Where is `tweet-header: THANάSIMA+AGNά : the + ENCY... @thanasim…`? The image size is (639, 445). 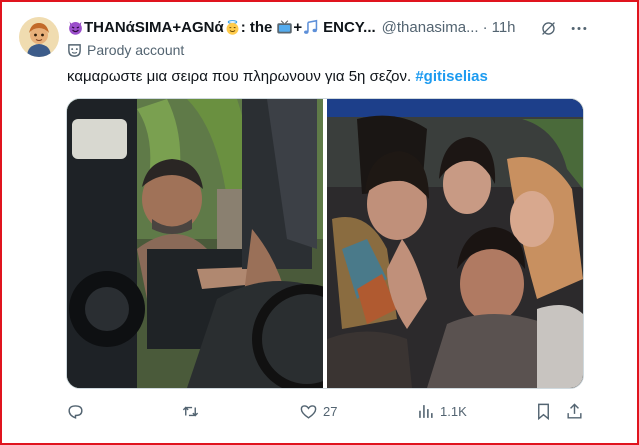
tweet-header: THANάSIMA+AGNά : the + ENCY... @thanasim… is located at coordinates (337, 27).